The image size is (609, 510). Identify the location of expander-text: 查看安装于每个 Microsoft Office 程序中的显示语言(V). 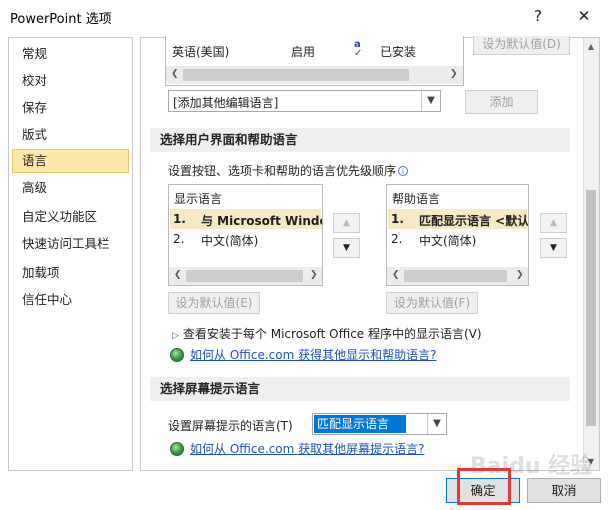
(332, 334).